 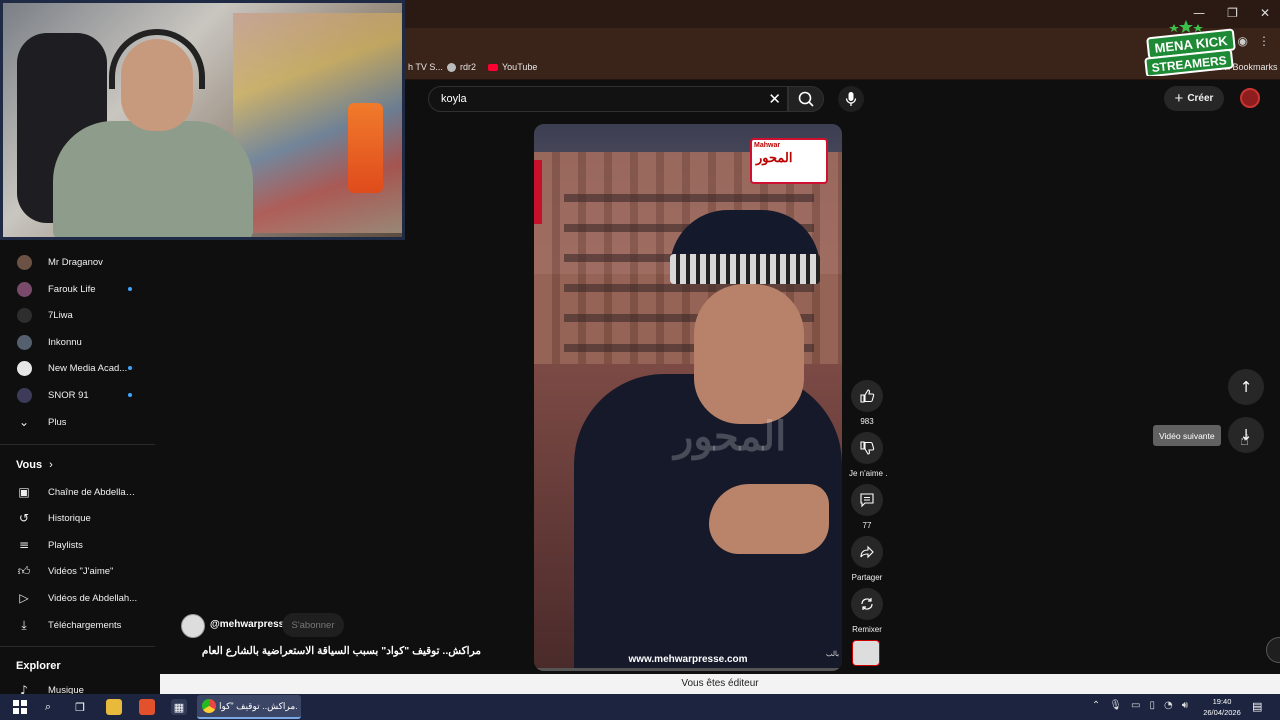 I want to click on share-button, so click(x=867, y=552).